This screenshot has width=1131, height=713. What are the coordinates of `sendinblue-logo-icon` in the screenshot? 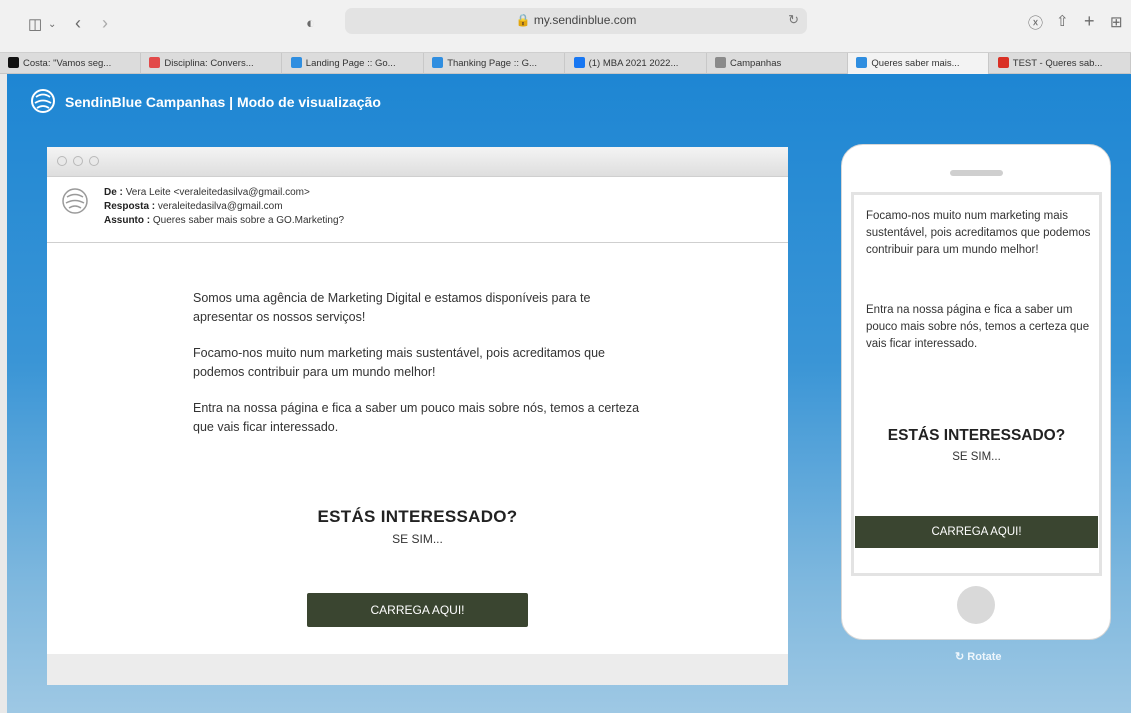 It's located at (43, 101).